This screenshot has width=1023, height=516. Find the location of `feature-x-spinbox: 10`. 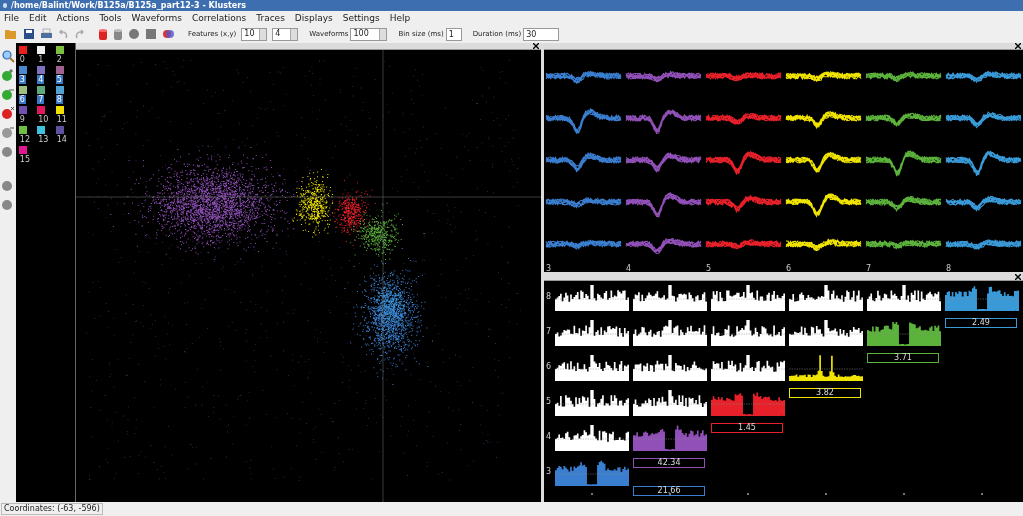

feature-x-spinbox: 10 is located at coordinates (254, 34).